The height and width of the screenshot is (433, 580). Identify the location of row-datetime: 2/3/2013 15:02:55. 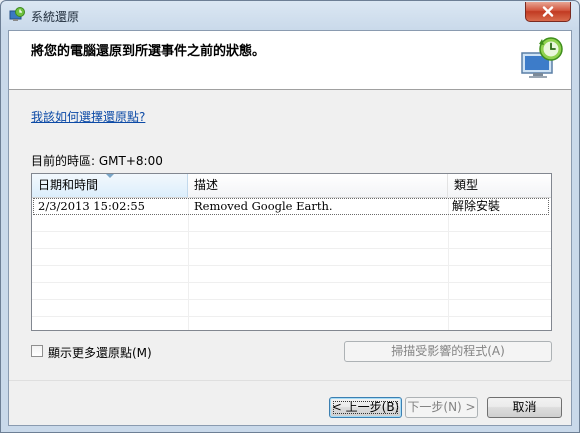
(91, 206).